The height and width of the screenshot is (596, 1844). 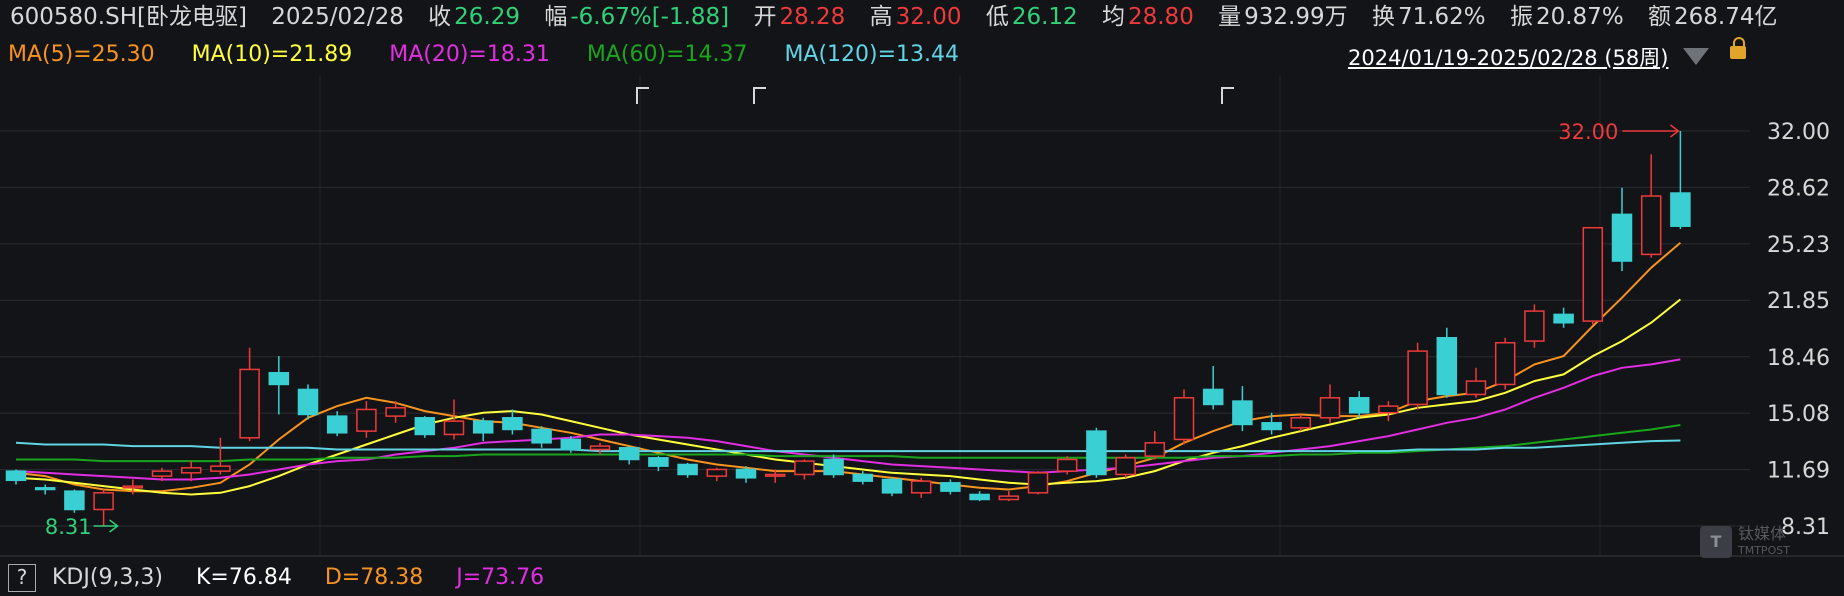 I want to click on y-tick-label: 28.62, so click(x=1798, y=188).